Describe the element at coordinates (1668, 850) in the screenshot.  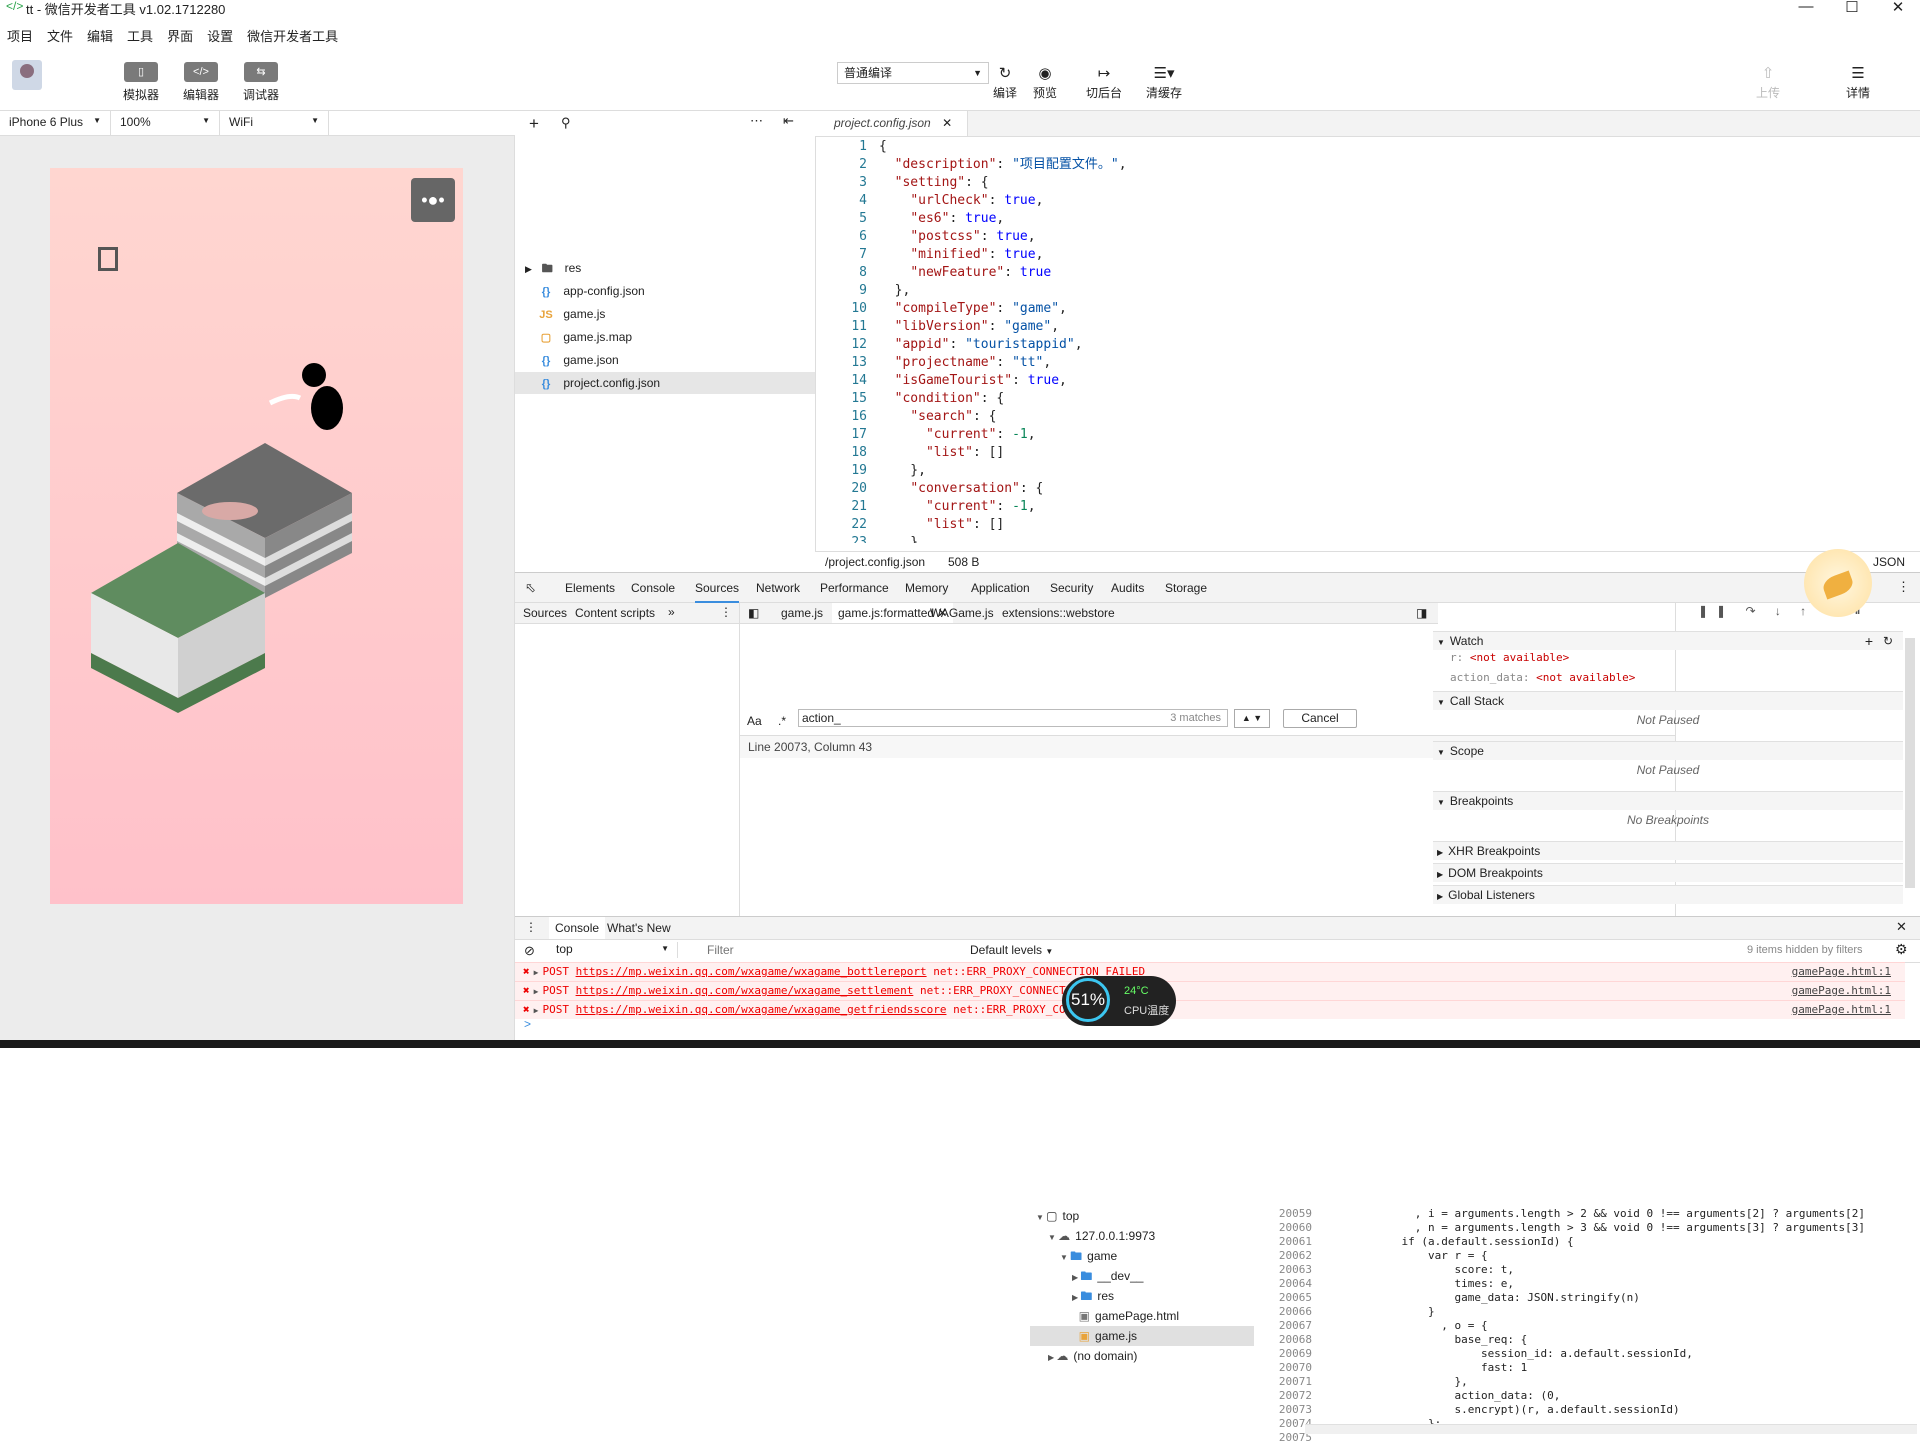
I see `section-xhr-breakpoints: ▶ XHR Breakpoints` at that location.